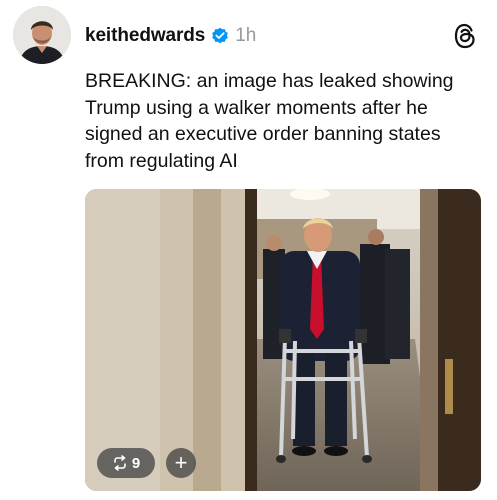 This screenshot has height=500, width=497. I want to click on username: keithedwards, so click(145, 36).